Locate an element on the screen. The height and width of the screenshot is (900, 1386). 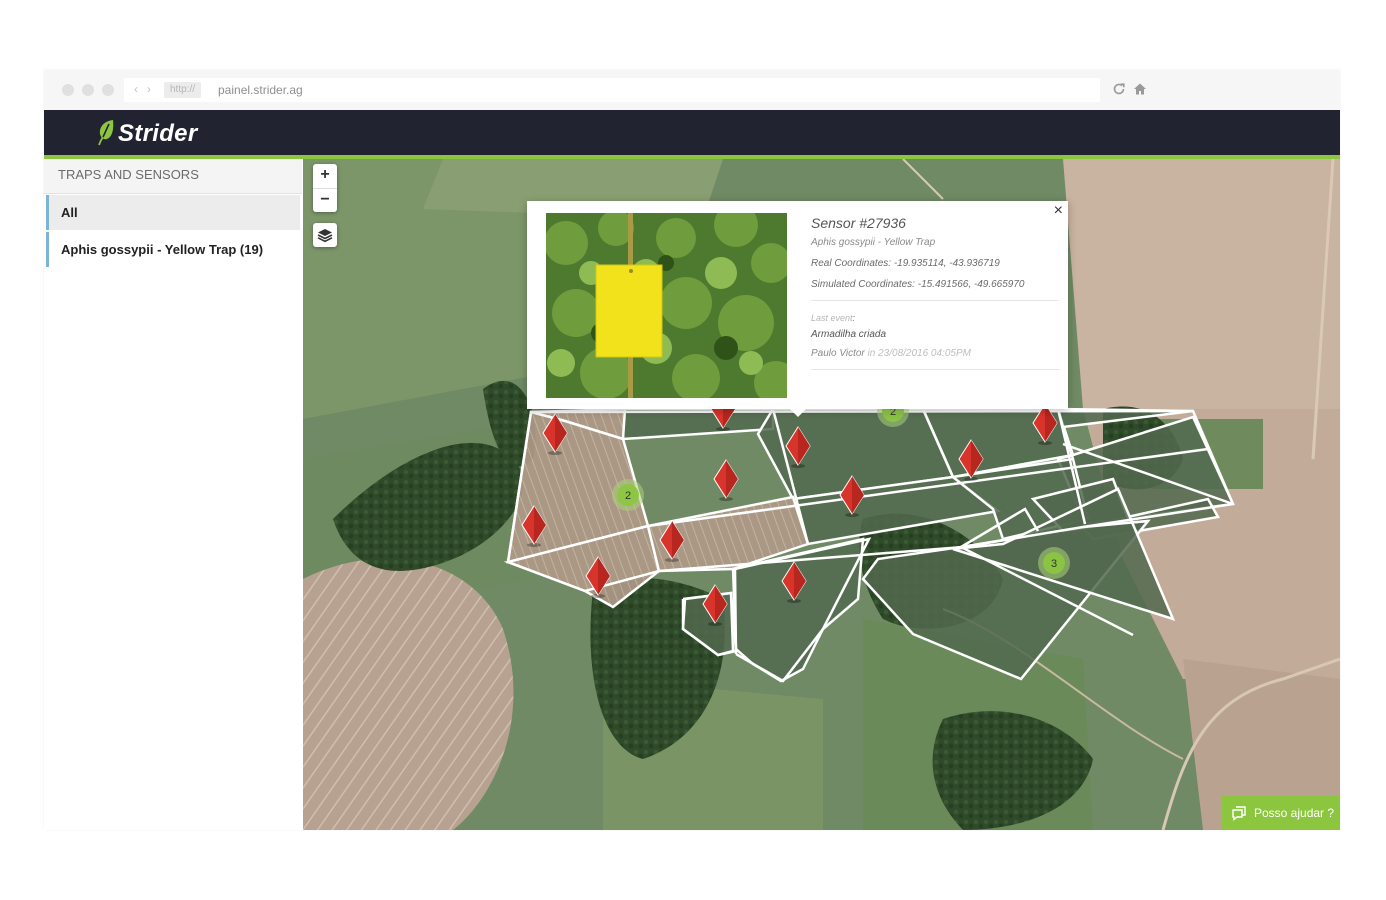
last-event-label-text: Last event is located at coordinates (832, 318).